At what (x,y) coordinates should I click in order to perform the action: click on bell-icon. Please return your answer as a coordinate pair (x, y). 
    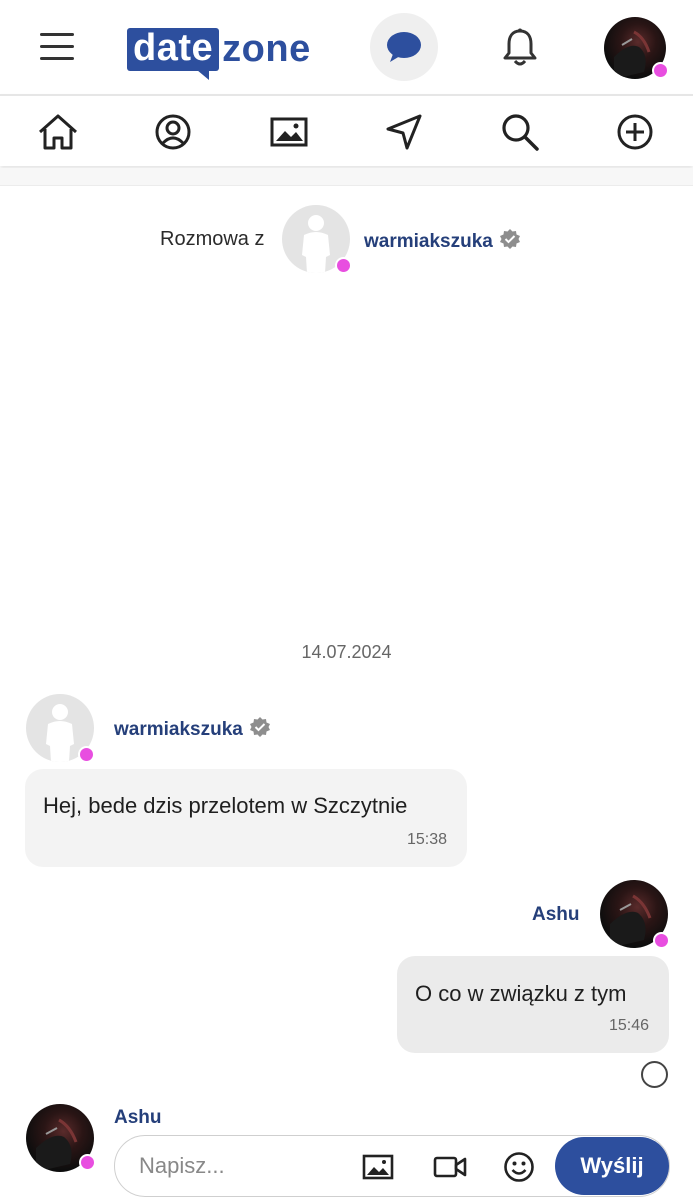
    Looking at the image, I should click on (520, 47).